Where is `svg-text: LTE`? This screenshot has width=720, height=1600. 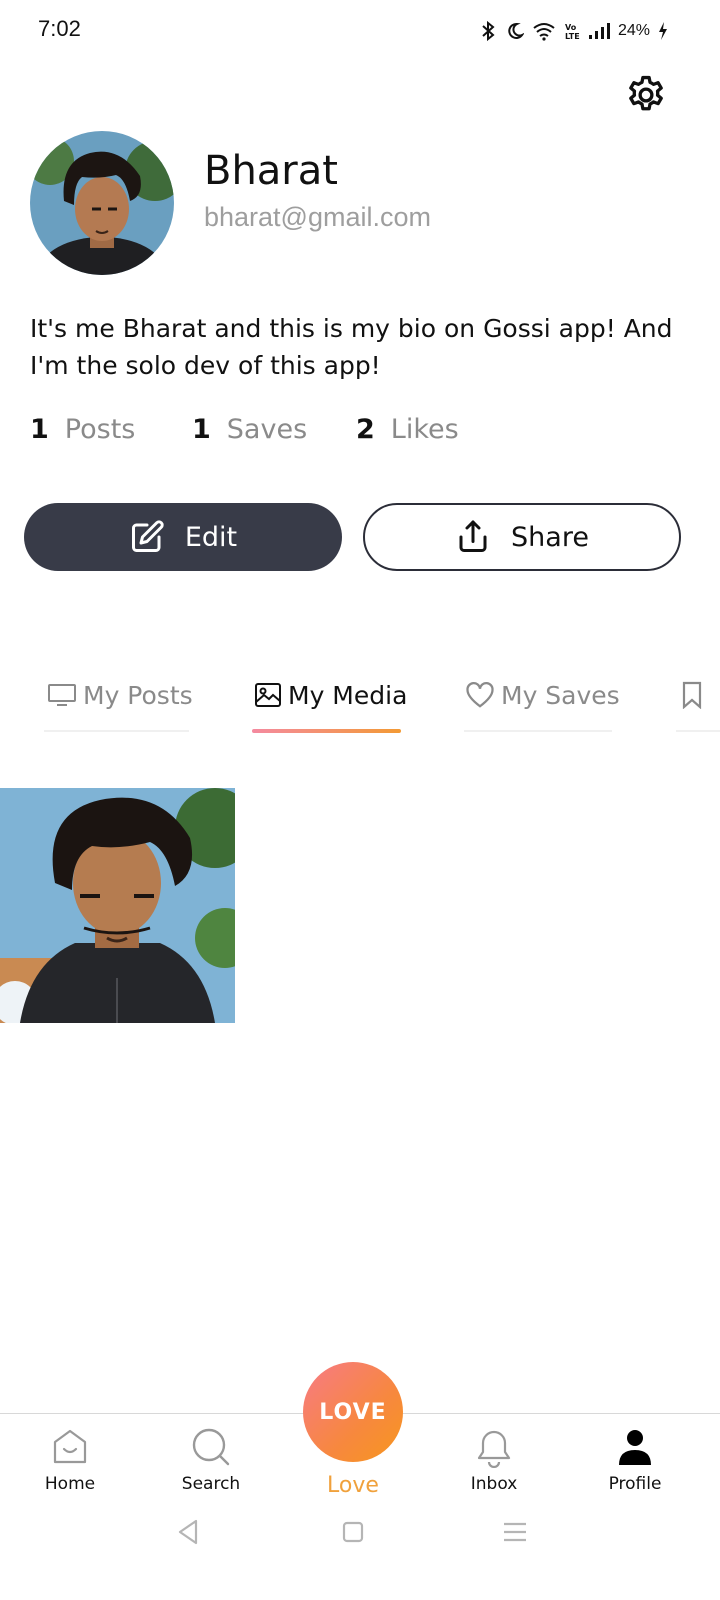
svg-text: LTE is located at coordinates (572, 36).